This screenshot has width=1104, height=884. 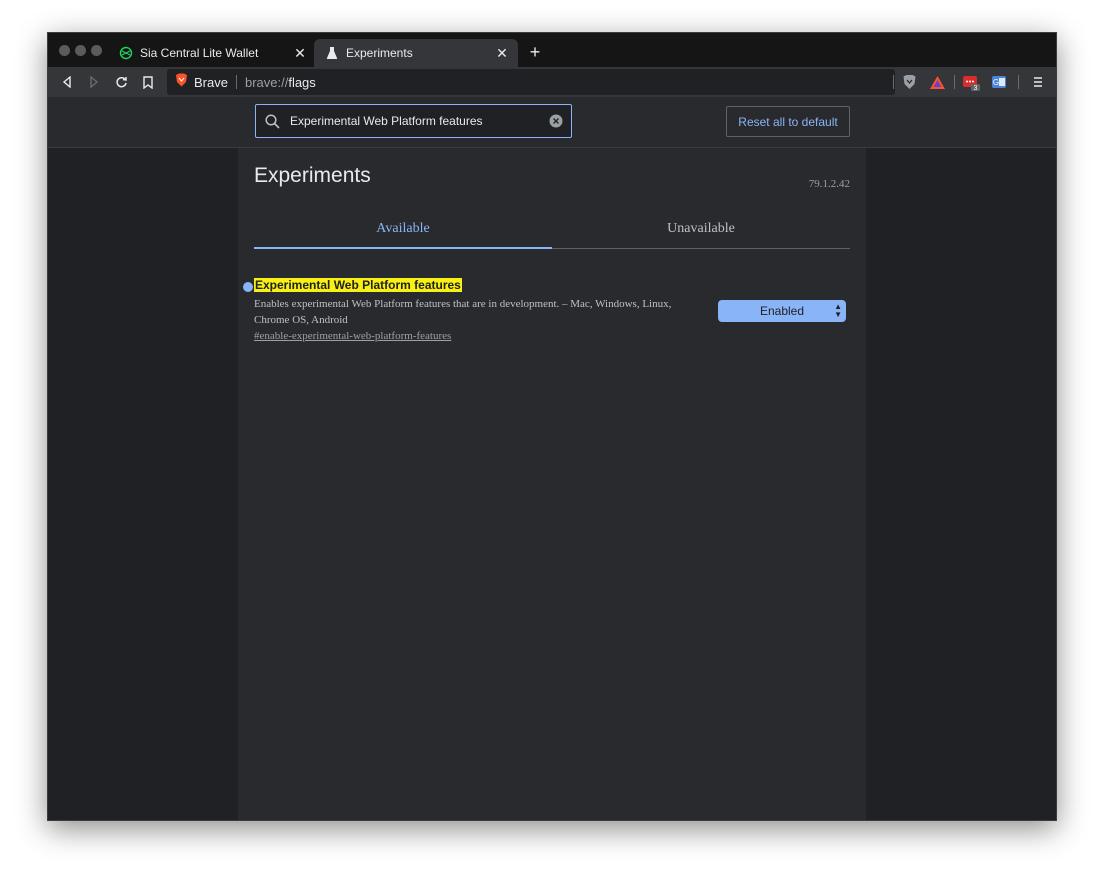 I want to click on extension-icon: 3, so click(x=971, y=82).